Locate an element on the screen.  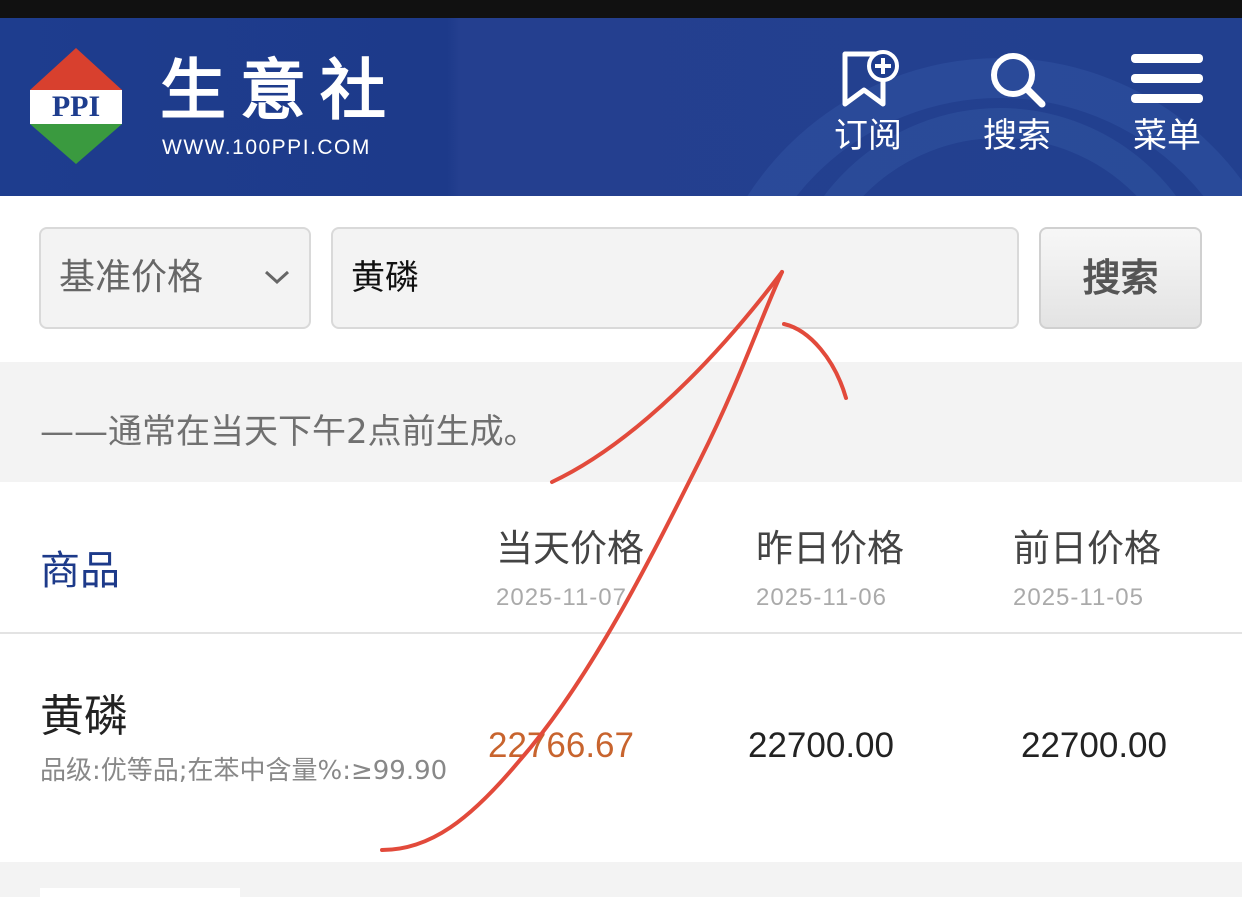
menu-icon is located at coordinates (1167, 78).